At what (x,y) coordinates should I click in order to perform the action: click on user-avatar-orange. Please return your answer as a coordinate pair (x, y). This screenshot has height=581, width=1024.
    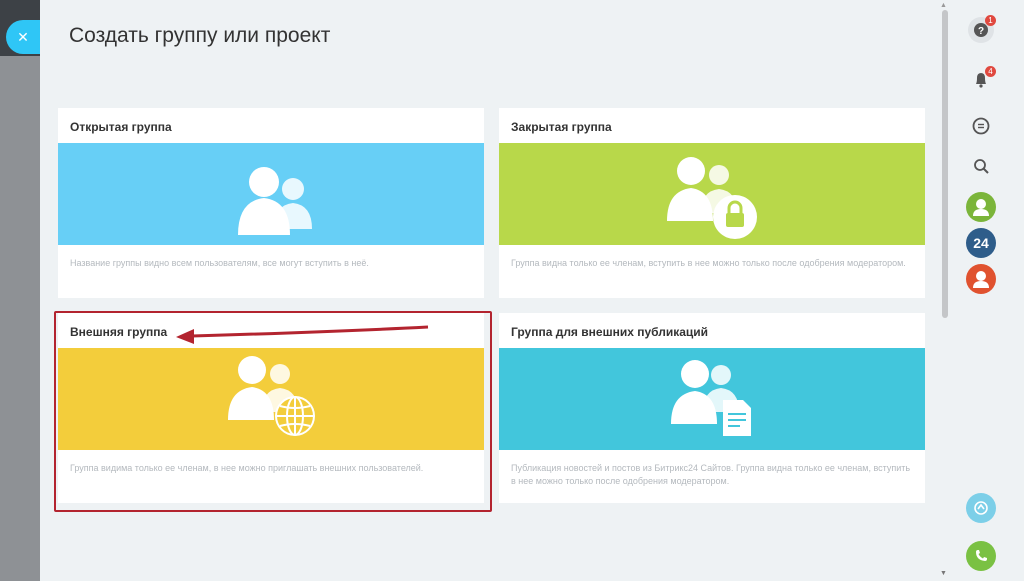
    Looking at the image, I should click on (981, 279).